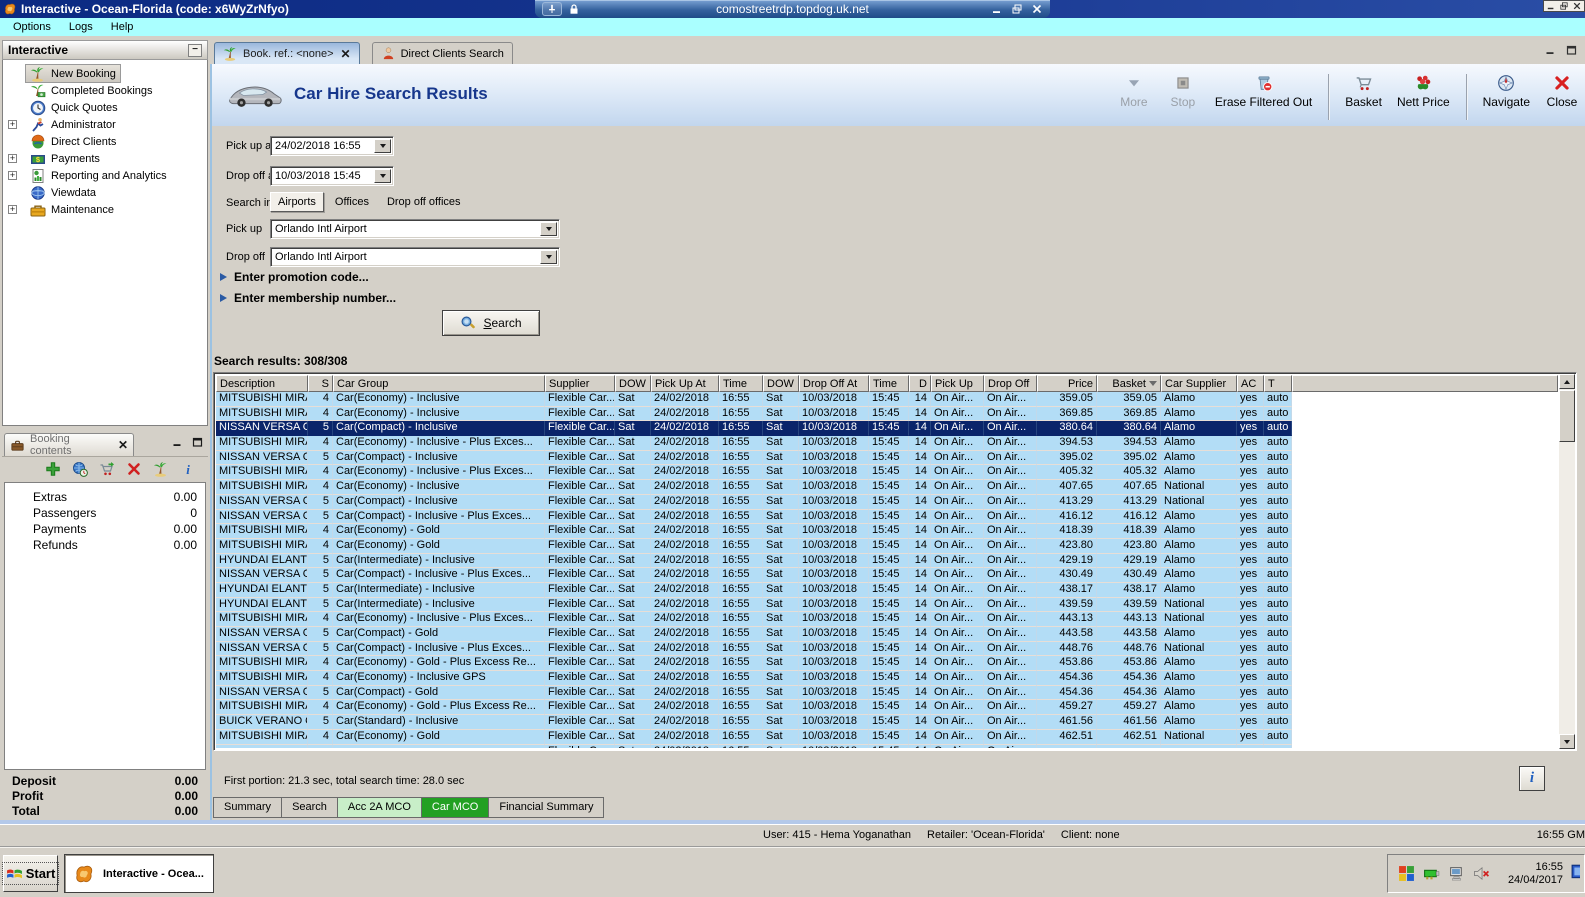  What do you see at coordinates (1564, 6) in the screenshot?
I see `restore-icon` at bounding box center [1564, 6].